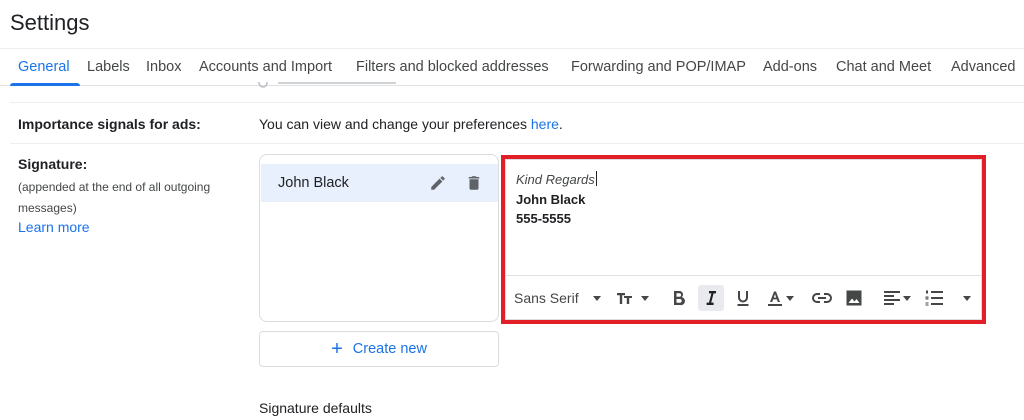 This screenshot has height=420, width=1024. I want to click on tab-chat-and-meet: Chat and Meet, so click(883, 67).